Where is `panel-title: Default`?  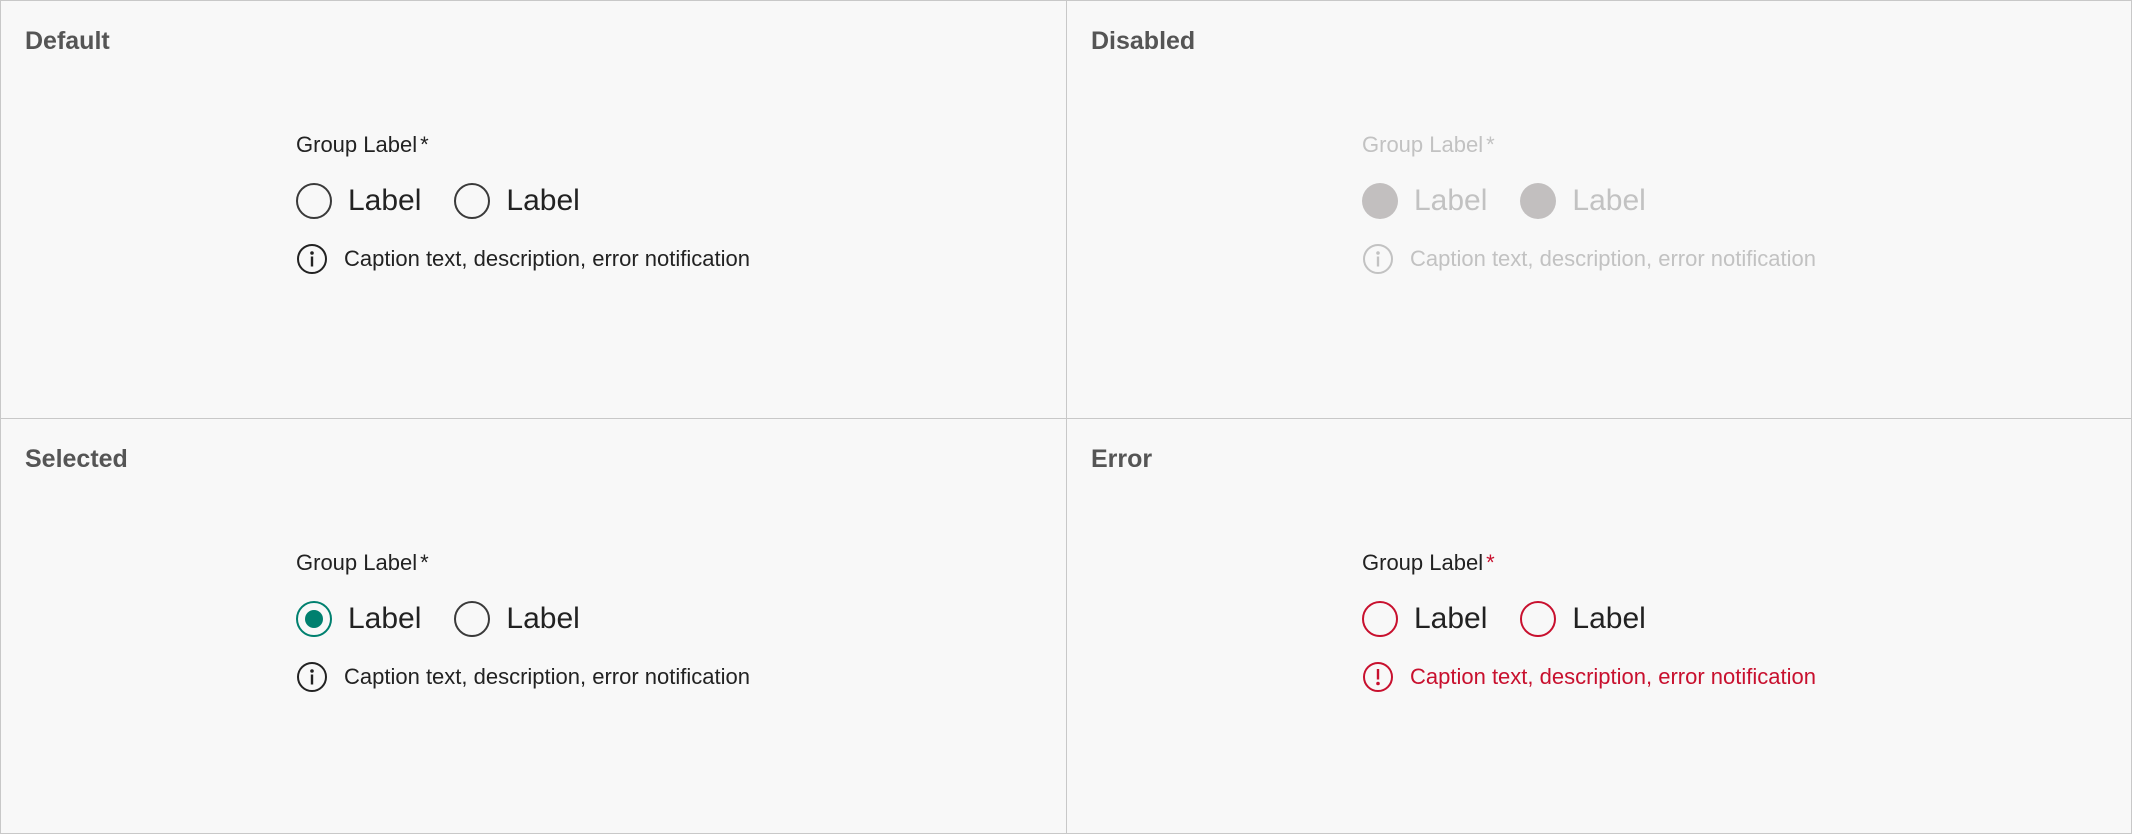
panel-title: Default is located at coordinates (67, 41).